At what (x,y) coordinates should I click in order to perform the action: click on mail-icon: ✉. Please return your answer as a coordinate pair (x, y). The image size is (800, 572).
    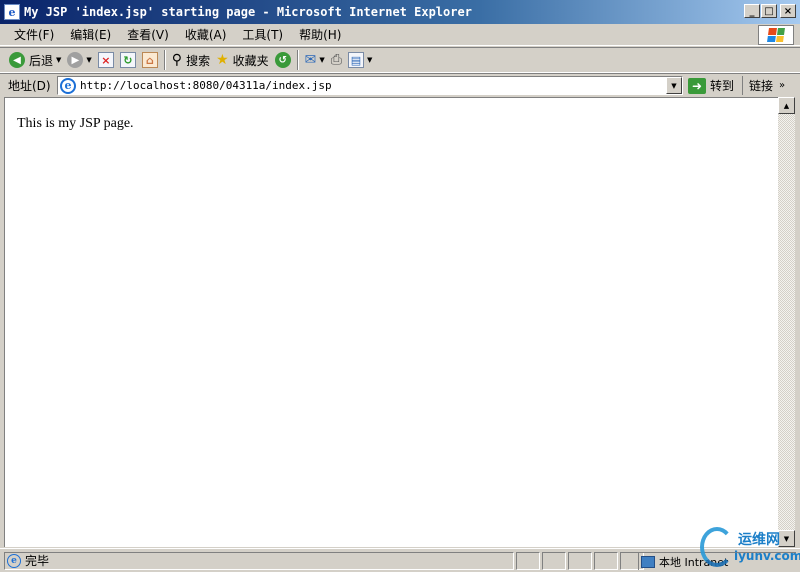
    Looking at the image, I should click on (310, 60).